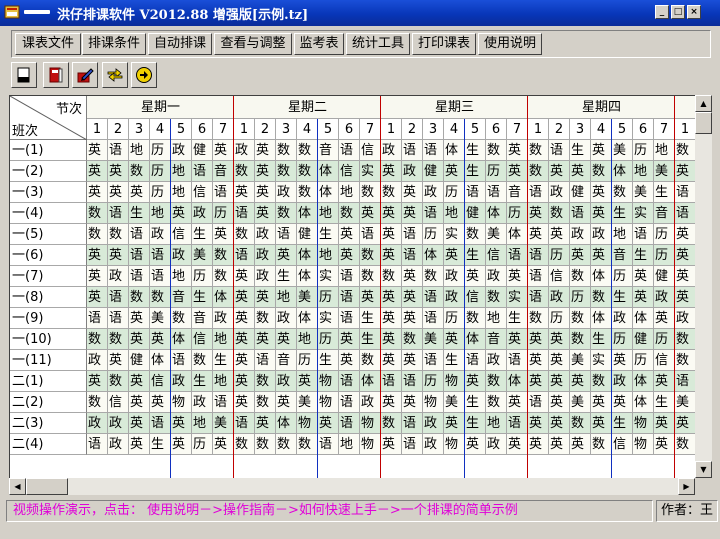 Image resolution: width=720 pixels, height=539 pixels. I want to click on new-button, so click(24, 75).